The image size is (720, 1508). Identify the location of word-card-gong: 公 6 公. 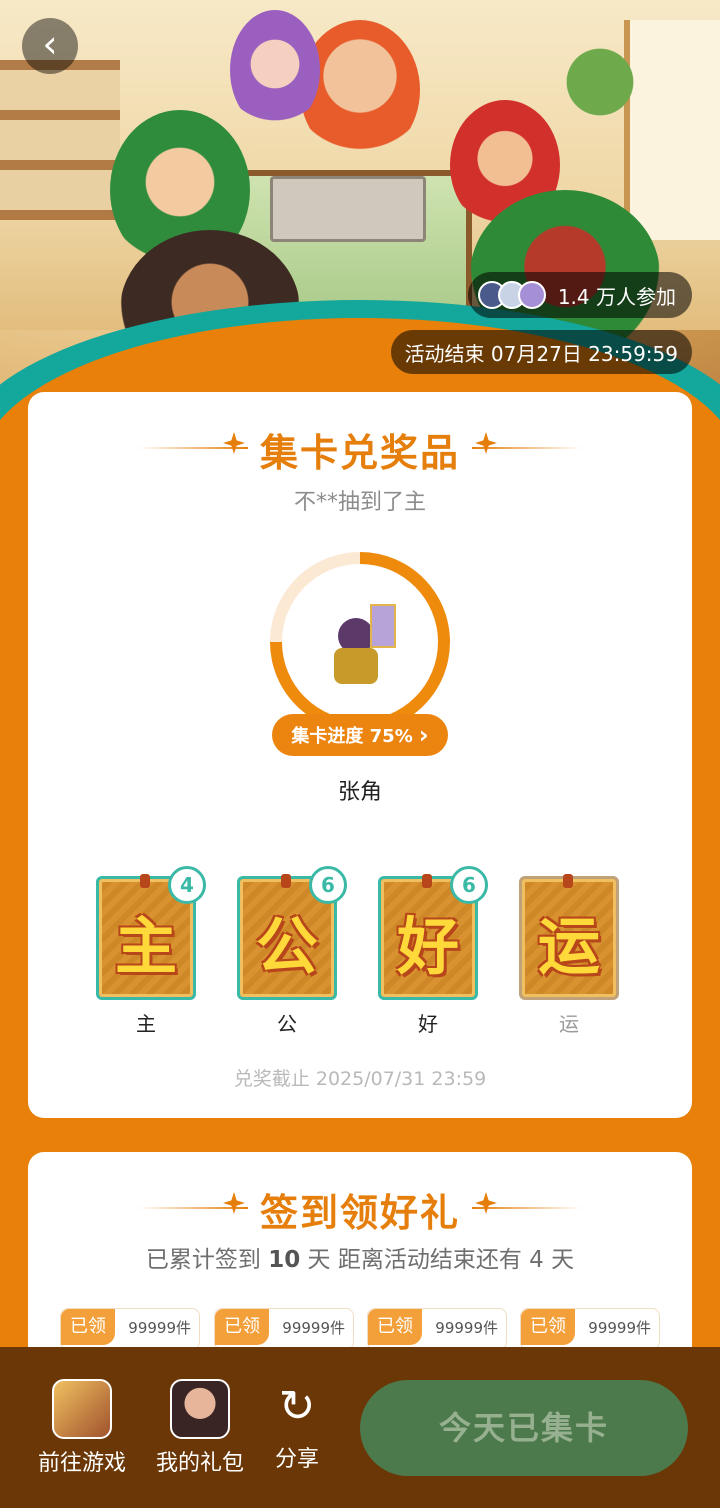
(292, 951).